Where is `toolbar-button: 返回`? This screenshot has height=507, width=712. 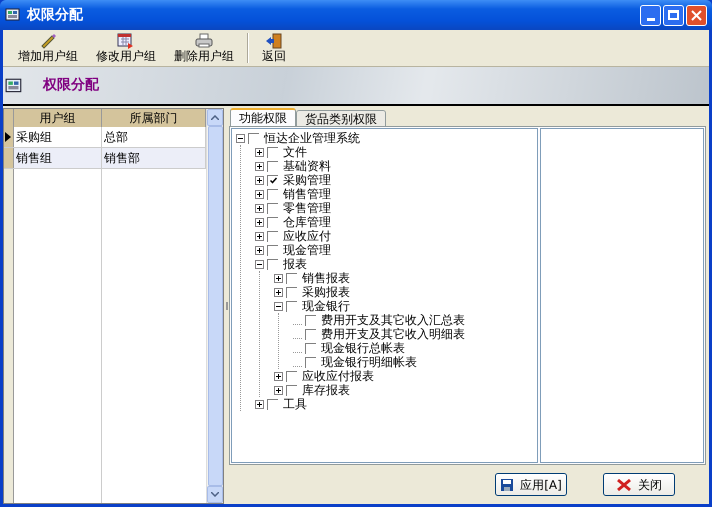
toolbar-button: 返回 is located at coordinates (274, 48).